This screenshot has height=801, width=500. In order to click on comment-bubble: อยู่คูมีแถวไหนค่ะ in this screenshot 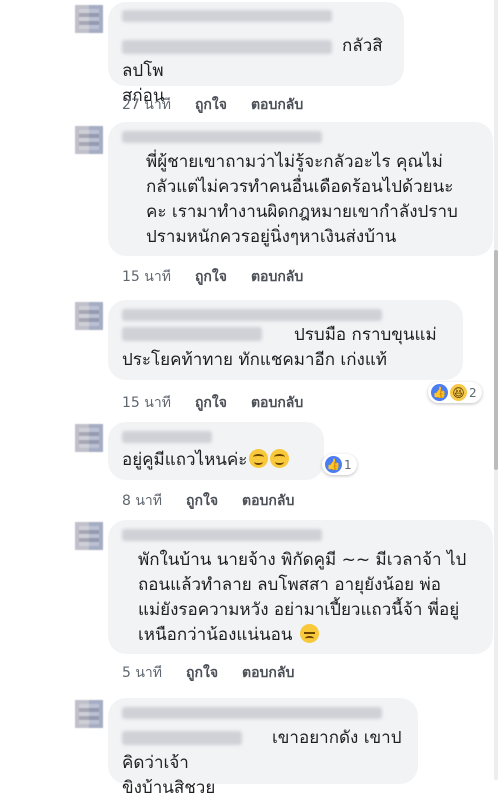, I will do `click(216, 451)`.